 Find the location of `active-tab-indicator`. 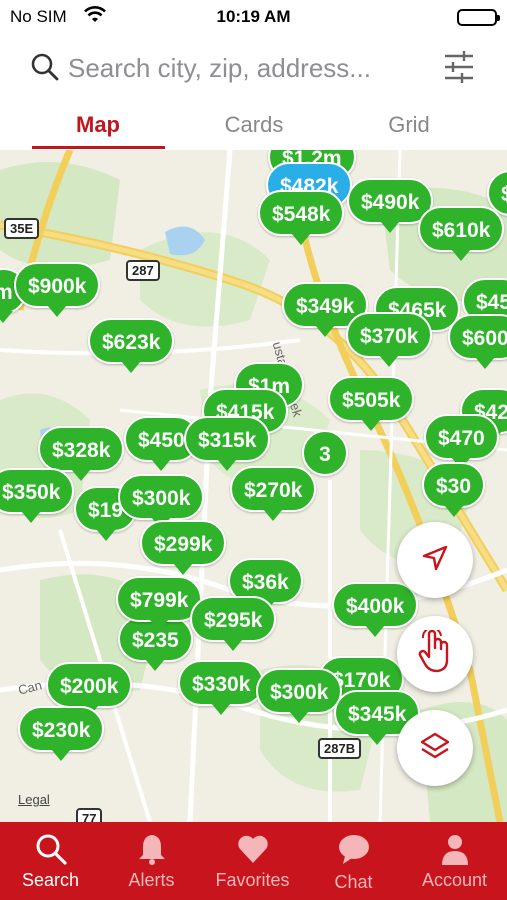

active-tab-indicator is located at coordinates (98, 147).